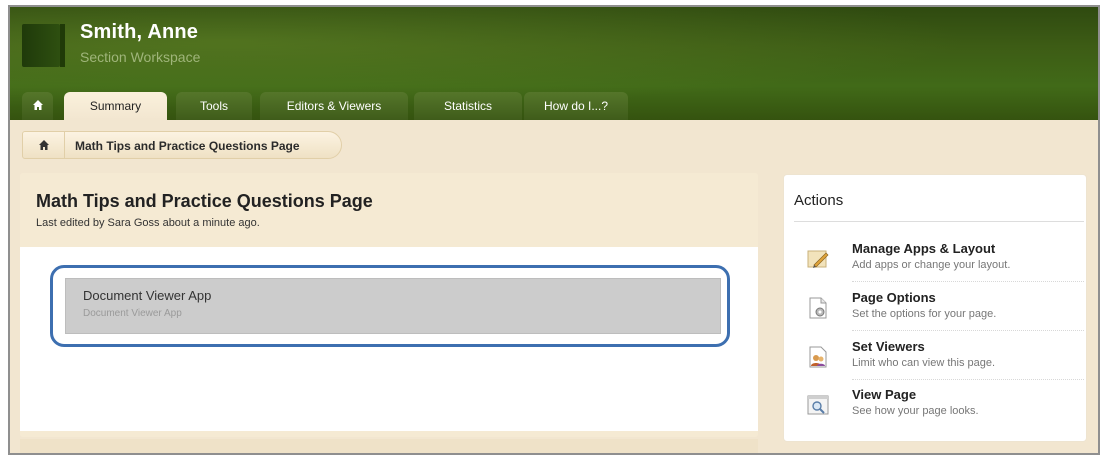 Image resolution: width=1103 pixels, height=460 pixels. I want to click on page-title: Math Tips and Practice Questions Page, so click(204, 201).